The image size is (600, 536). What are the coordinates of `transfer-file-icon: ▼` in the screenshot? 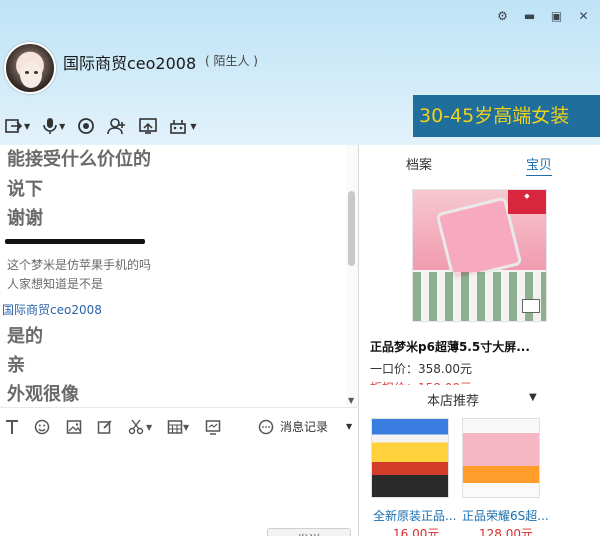 It's located at (17, 126).